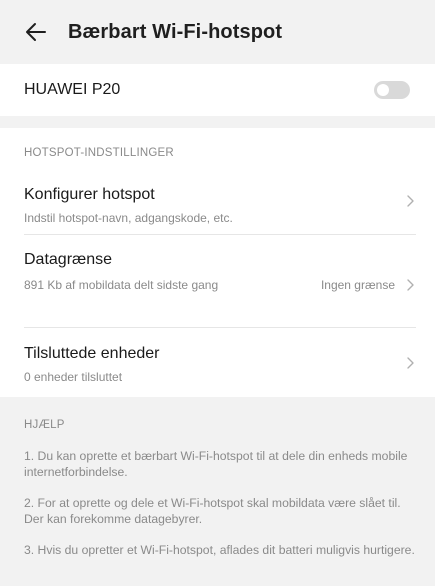  I want to click on device-name: HUAWEI P20, so click(72, 89).